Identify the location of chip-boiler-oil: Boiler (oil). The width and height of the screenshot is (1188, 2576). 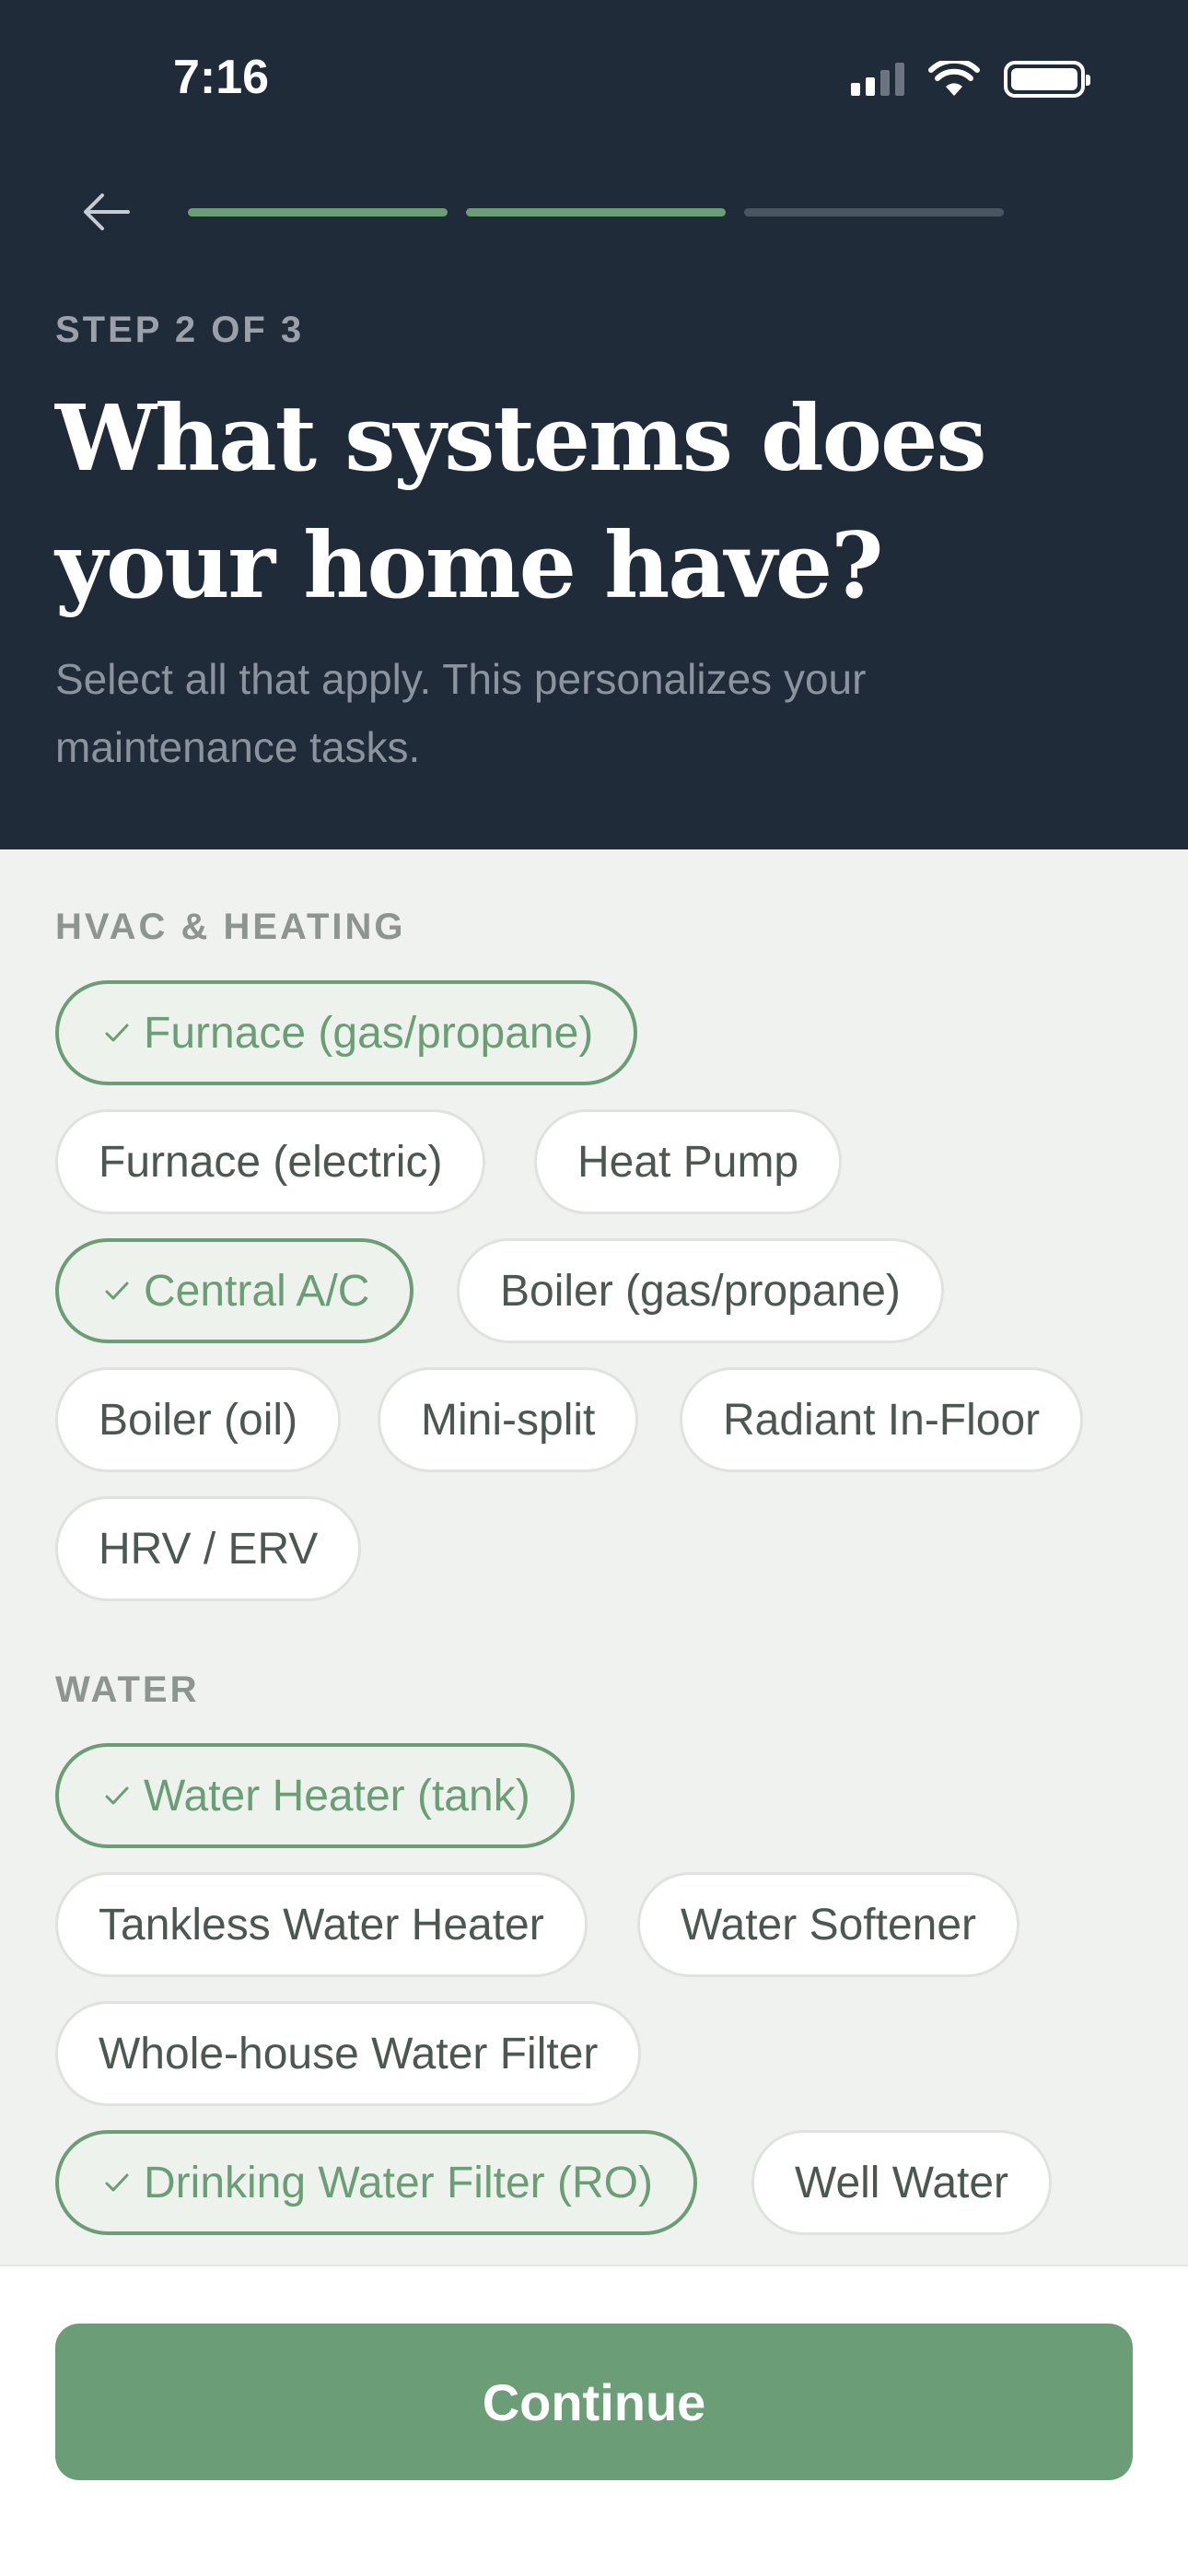
(198, 1419).